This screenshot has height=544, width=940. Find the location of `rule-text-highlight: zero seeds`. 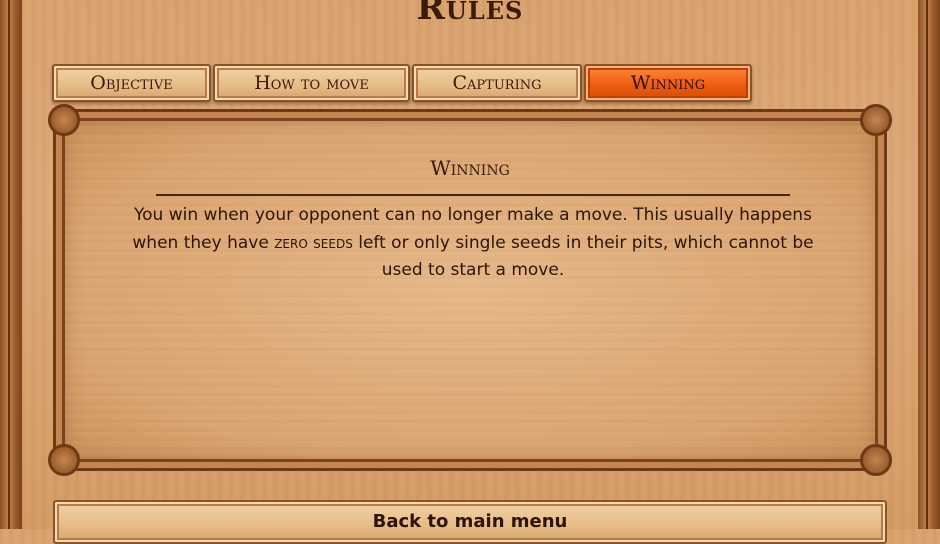

rule-text-highlight: zero seeds is located at coordinates (313, 242).